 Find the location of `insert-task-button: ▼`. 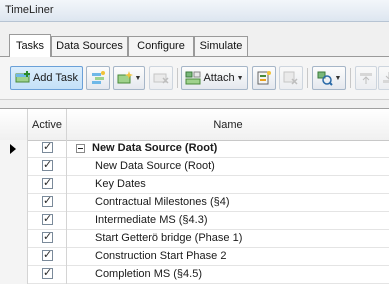

insert-task-button: ▼ is located at coordinates (129, 78).